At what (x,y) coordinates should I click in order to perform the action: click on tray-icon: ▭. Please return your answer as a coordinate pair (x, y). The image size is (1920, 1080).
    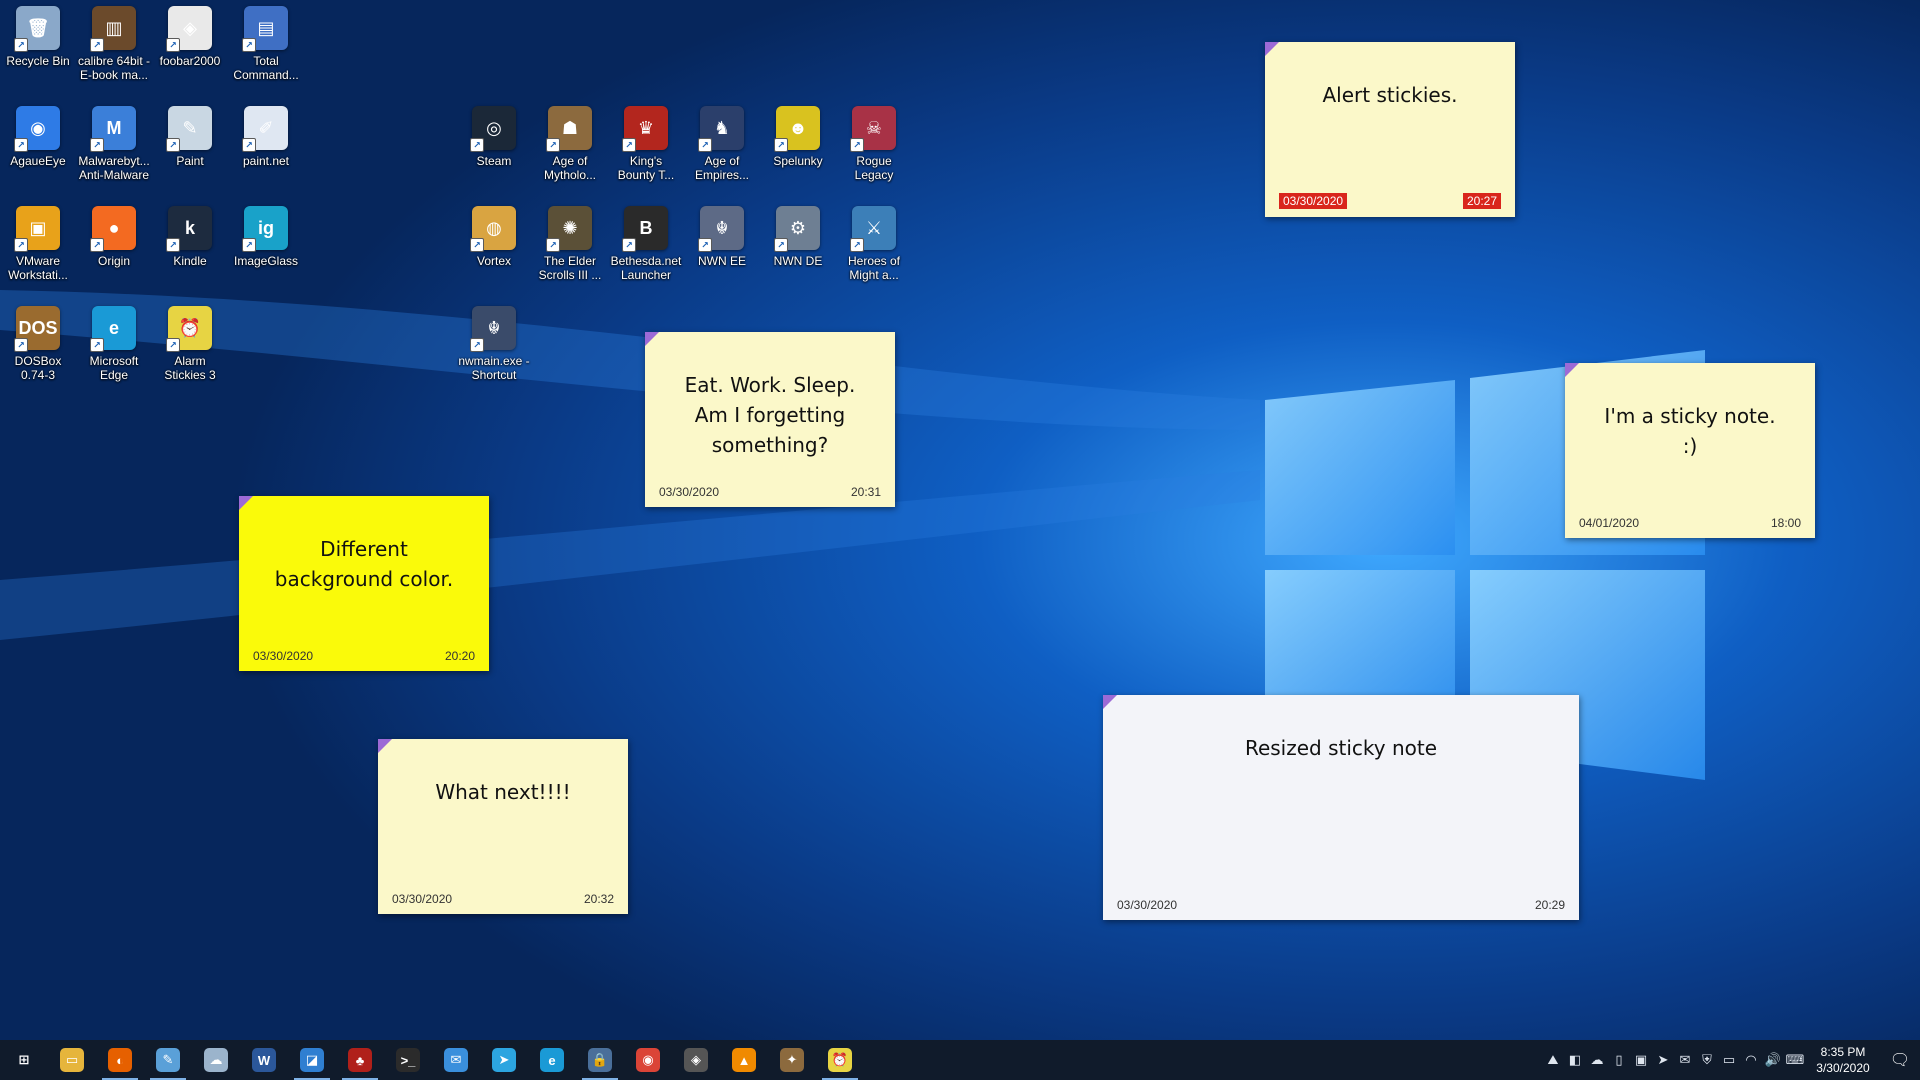
    Looking at the image, I should click on (1729, 1060).